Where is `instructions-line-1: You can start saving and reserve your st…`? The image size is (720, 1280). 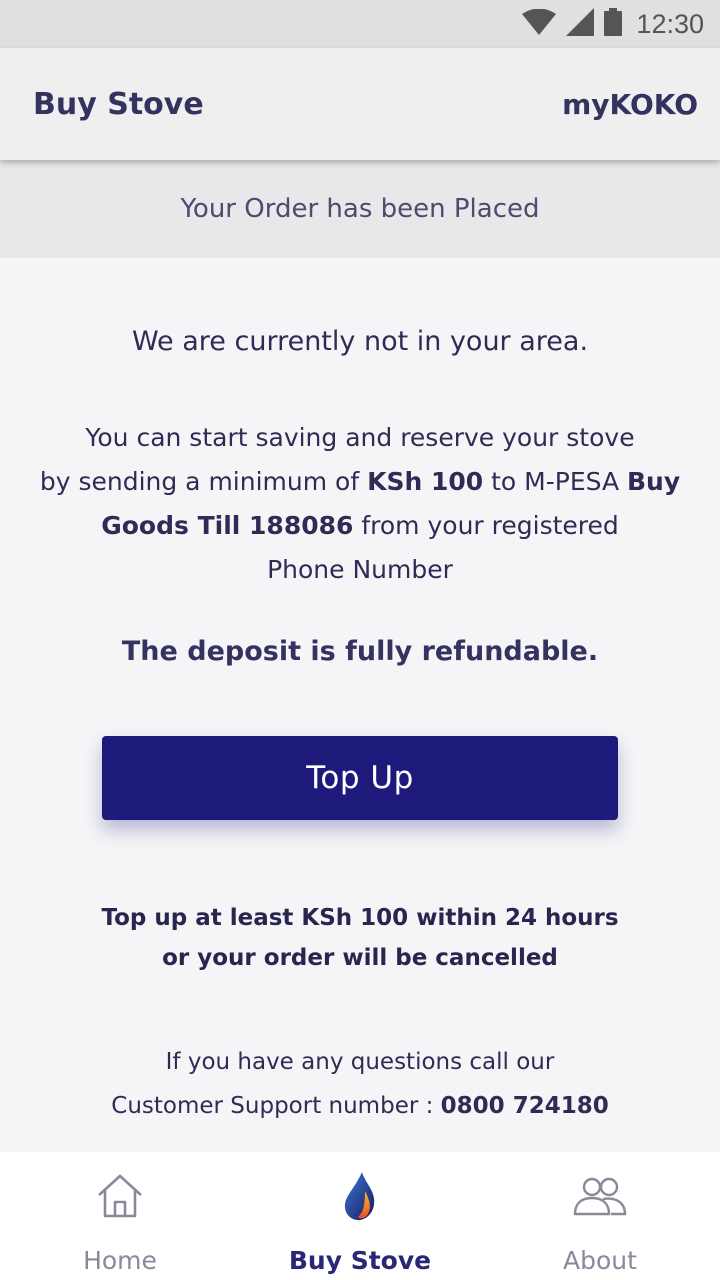
instructions-line-1: You can start saving and reserve your st… is located at coordinates (360, 437).